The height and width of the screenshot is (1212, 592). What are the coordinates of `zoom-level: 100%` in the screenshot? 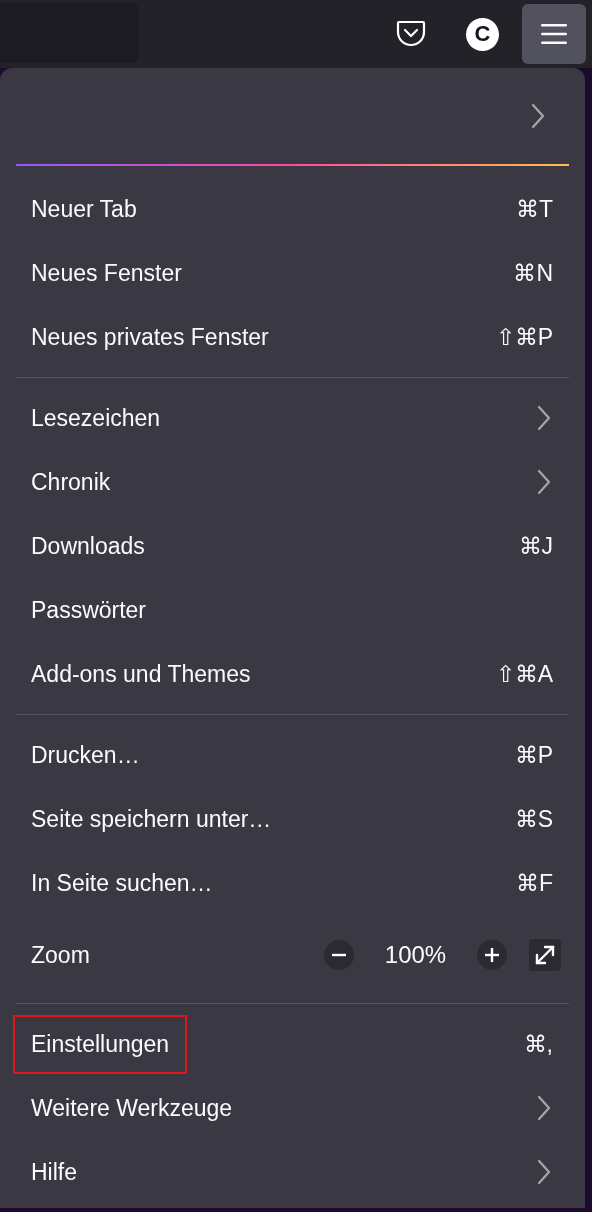 It's located at (415, 955).